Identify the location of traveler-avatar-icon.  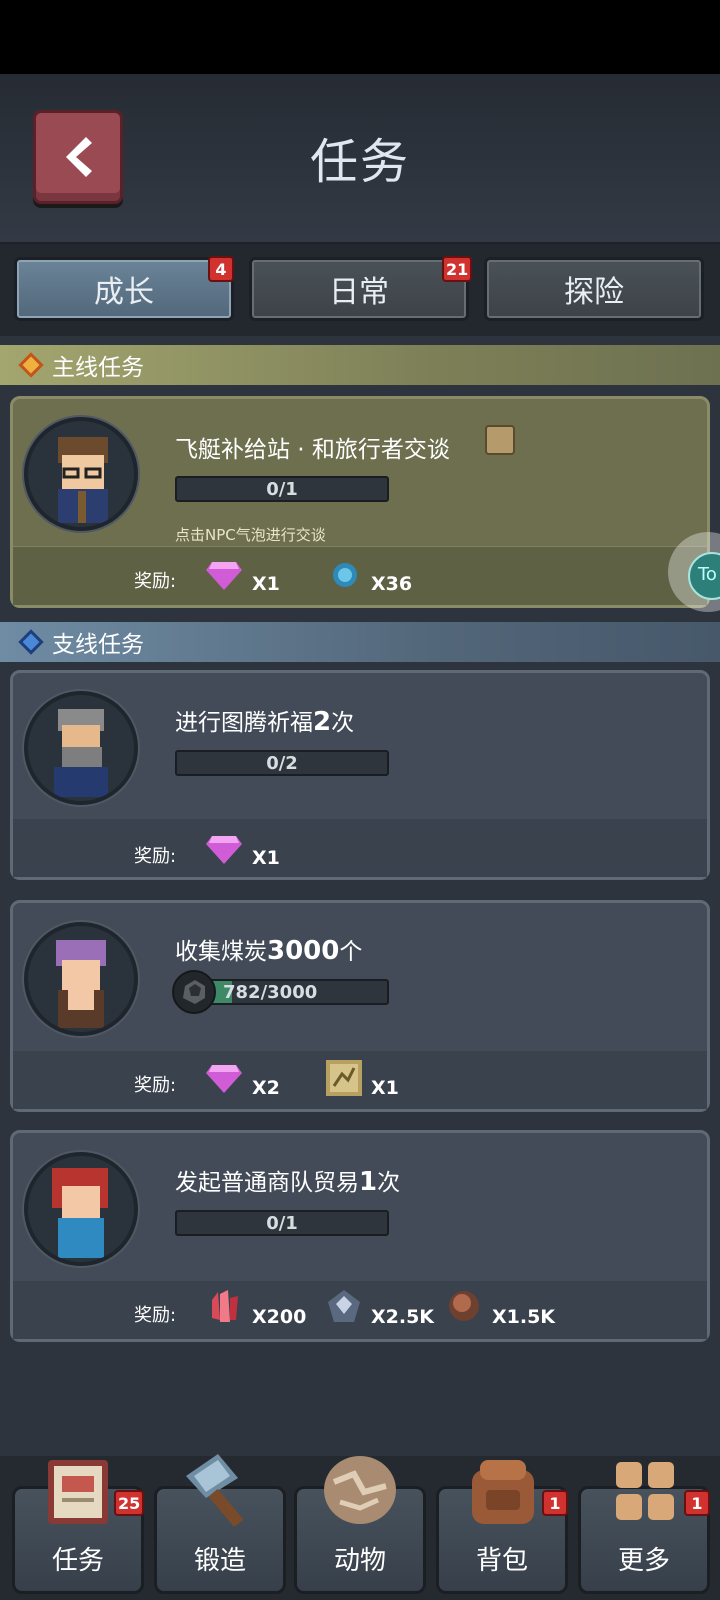
(83, 480).